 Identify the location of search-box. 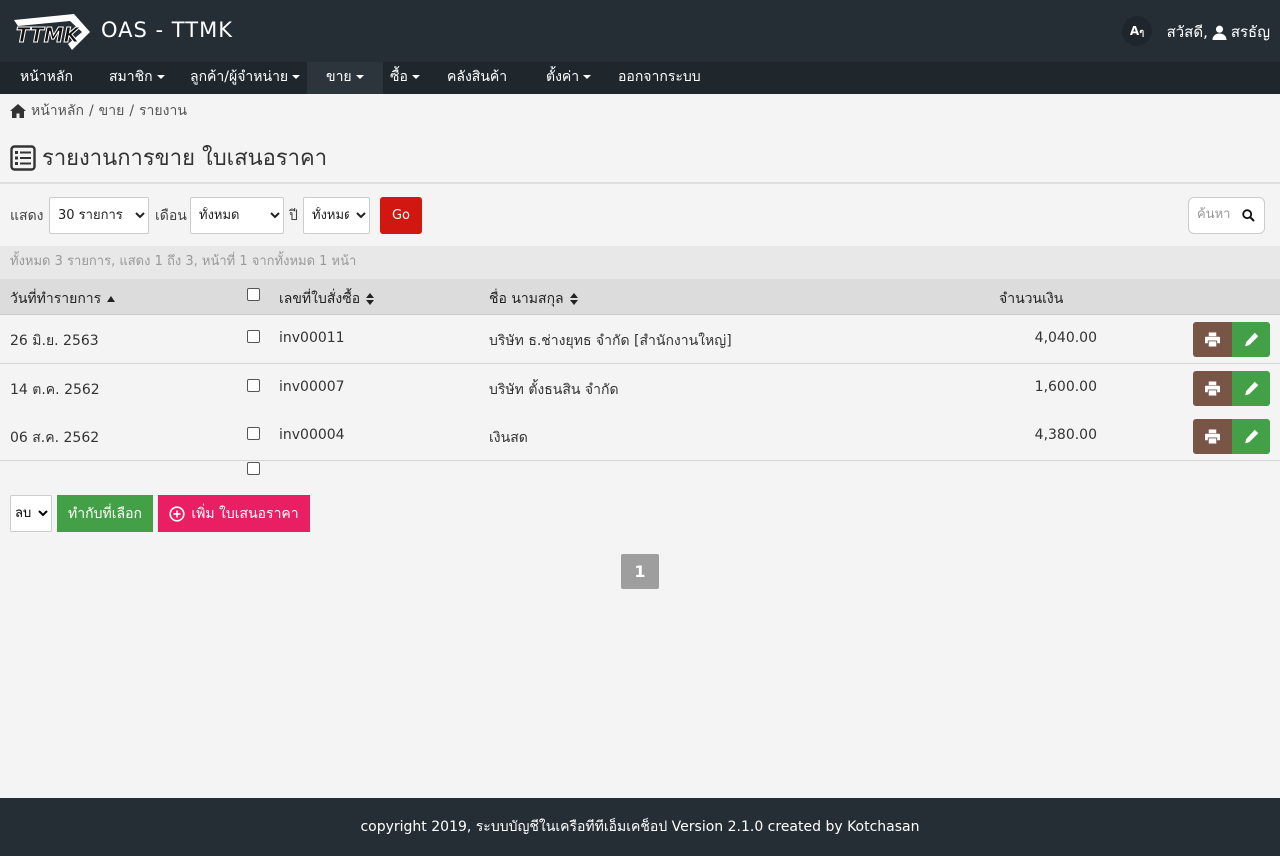
(1226, 215).